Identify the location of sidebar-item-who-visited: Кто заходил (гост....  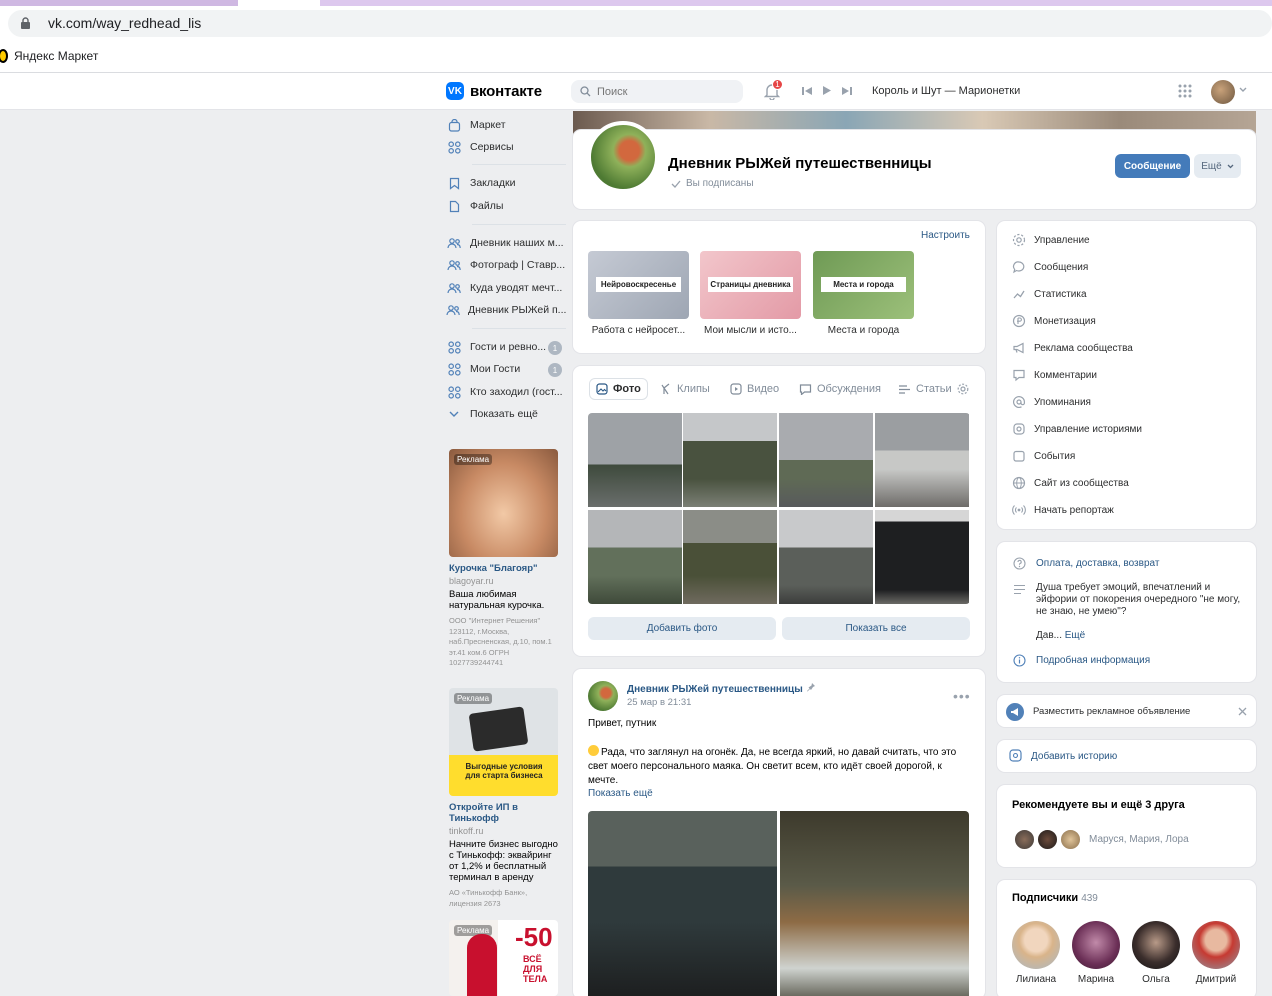
(506, 392).